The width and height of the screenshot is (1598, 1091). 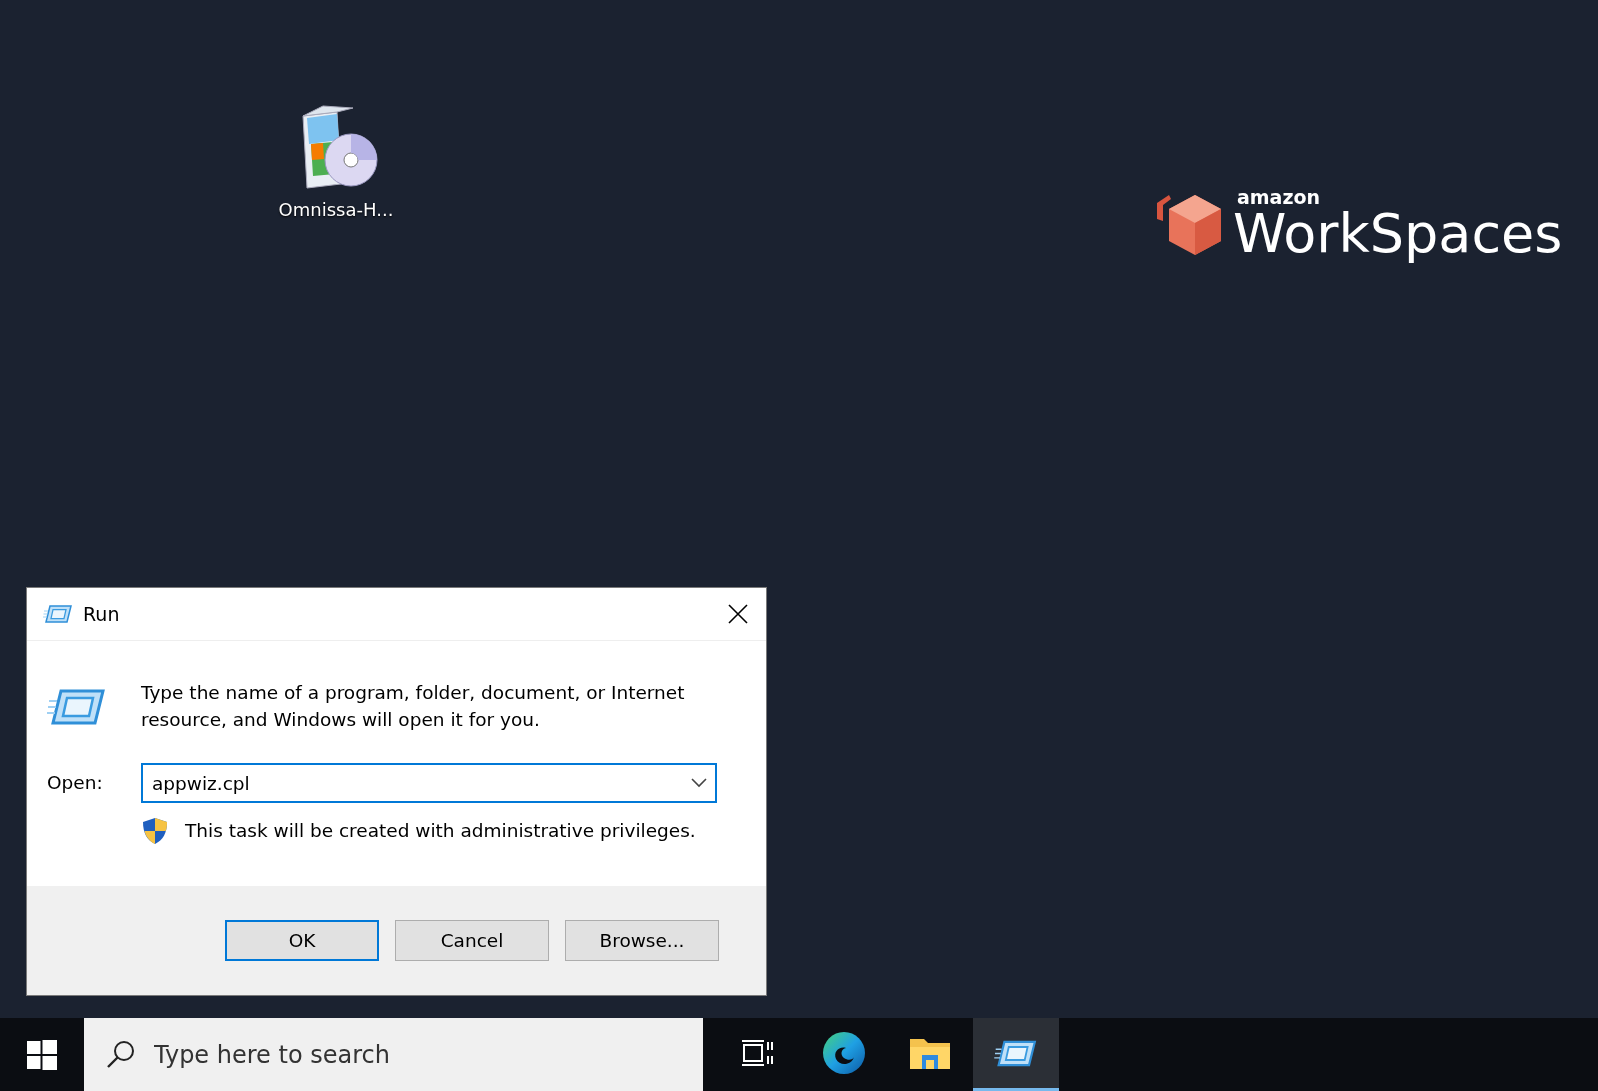 I want to click on taskbar-app-button, so click(x=1016, y=1054).